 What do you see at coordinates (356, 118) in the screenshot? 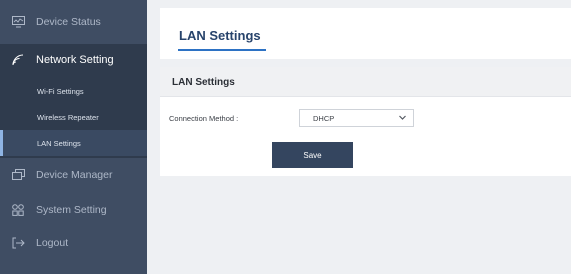
I see `connection-method-select: DHCP` at bounding box center [356, 118].